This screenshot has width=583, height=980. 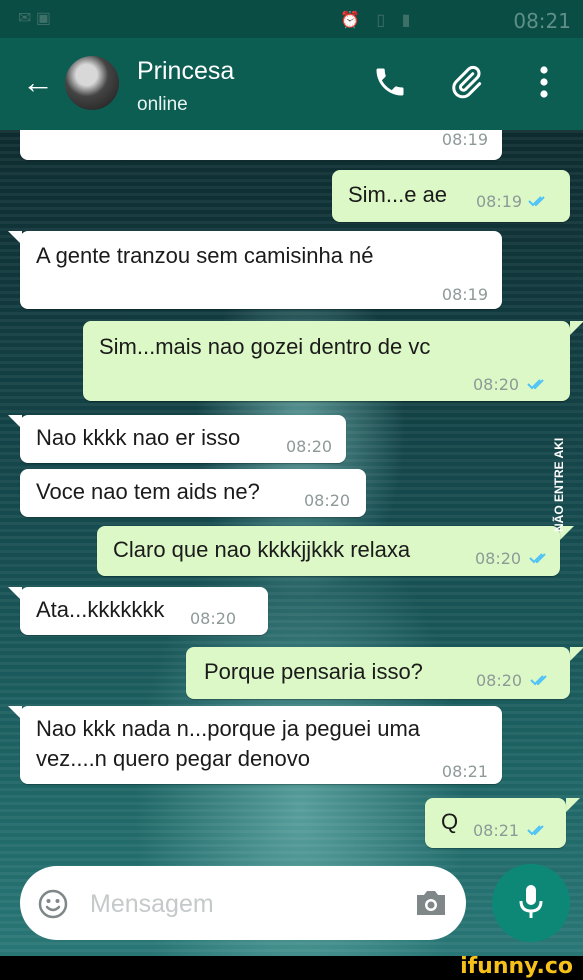 What do you see at coordinates (450, 821) in the screenshot?
I see `message-text: Q` at bounding box center [450, 821].